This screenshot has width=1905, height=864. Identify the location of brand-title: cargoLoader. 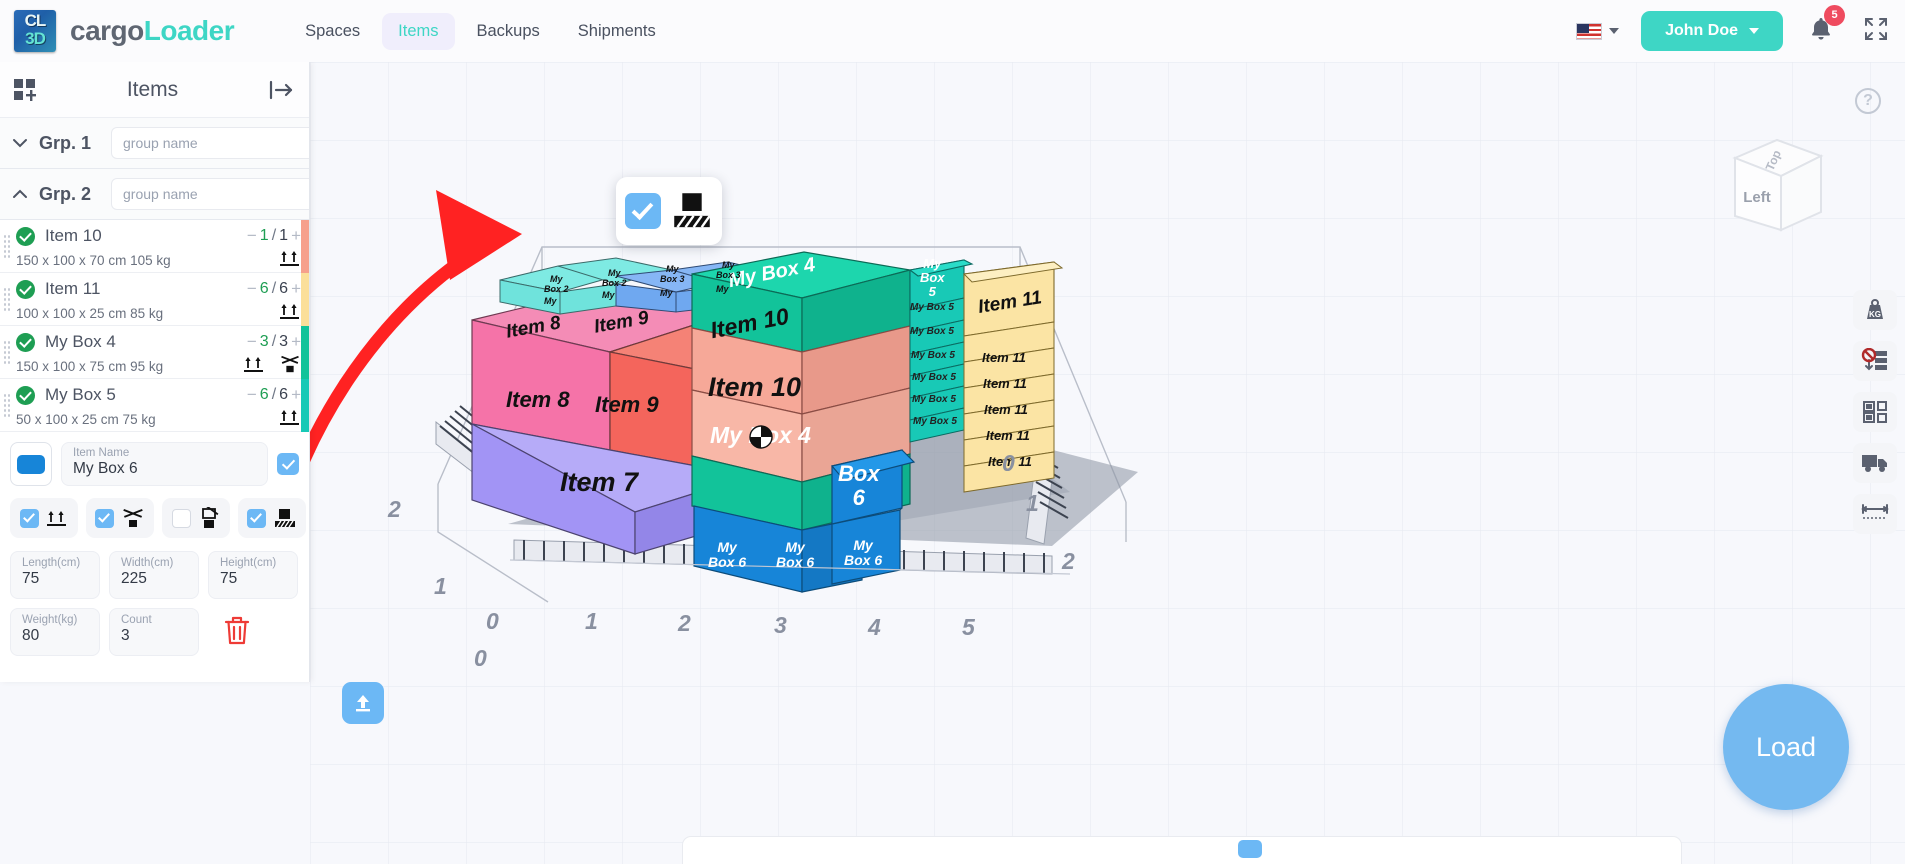
(152, 31).